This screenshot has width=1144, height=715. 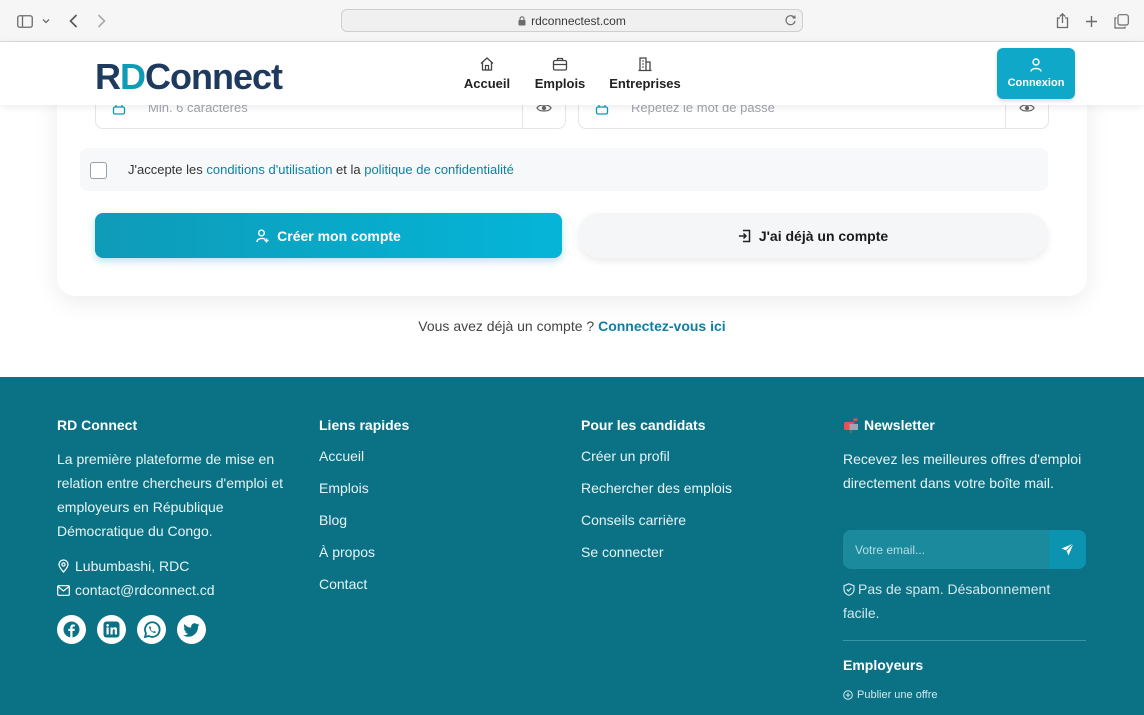 I want to click on no-spam-text: Pas de spam. Désabonnement facile., so click(x=947, y=601).